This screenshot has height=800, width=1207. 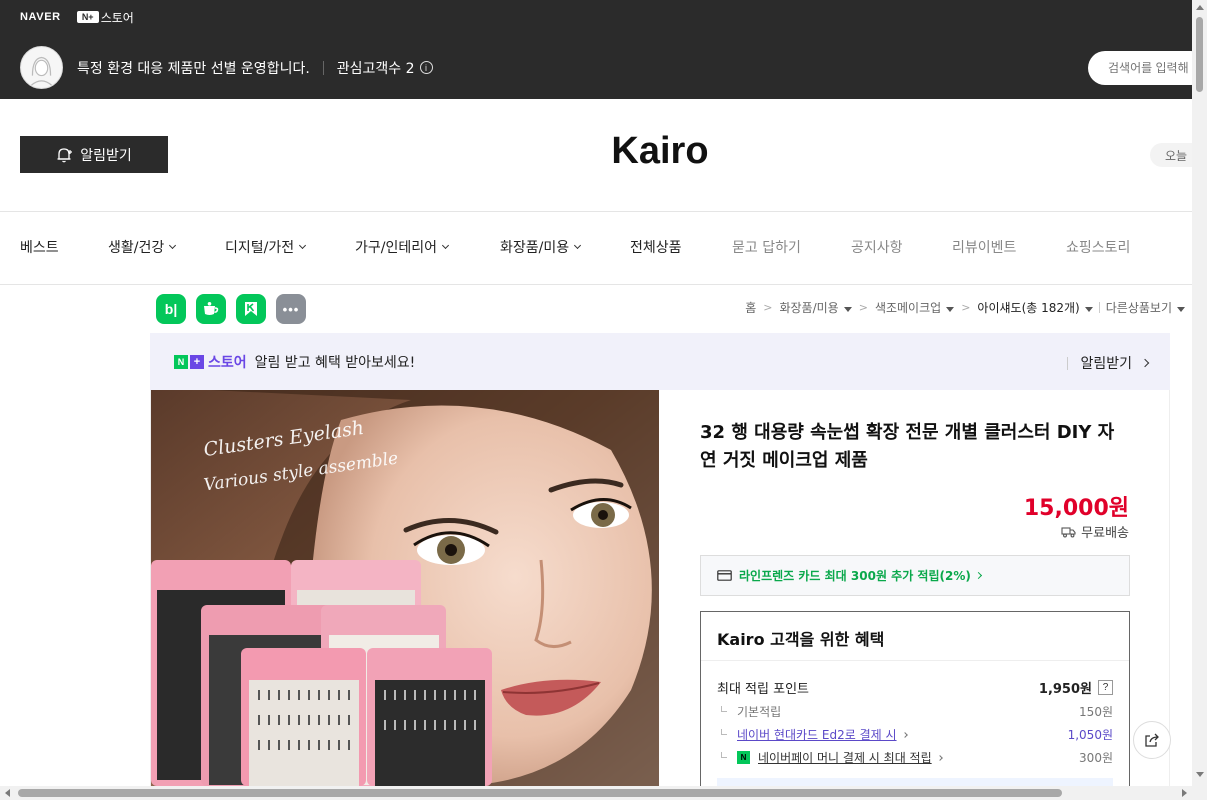 What do you see at coordinates (815, 307) in the screenshot?
I see `breadcrumb-category-1: 화장품/미용` at bounding box center [815, 307].